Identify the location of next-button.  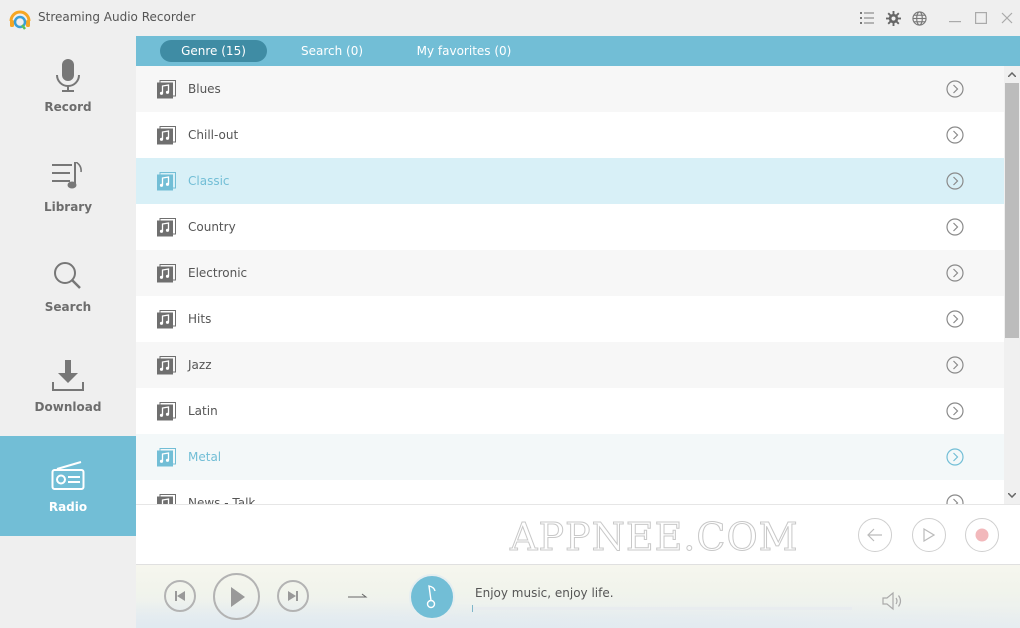
(293, 596).